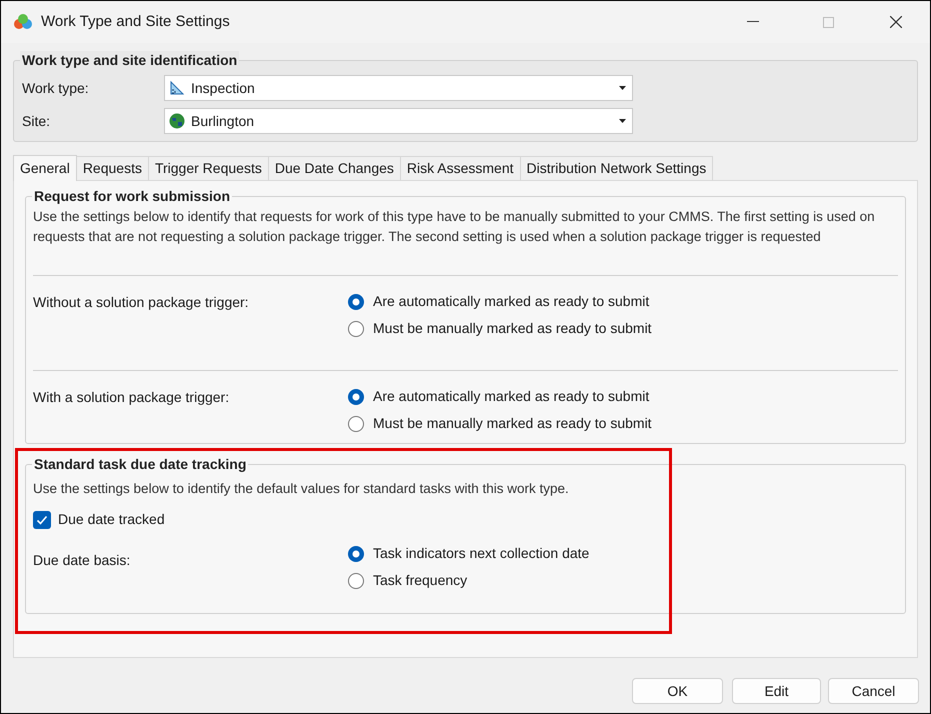  Describe the element at coordinates (131, 397) in the screenshot. I see `option-label: With a solution package trigger:` at that location.